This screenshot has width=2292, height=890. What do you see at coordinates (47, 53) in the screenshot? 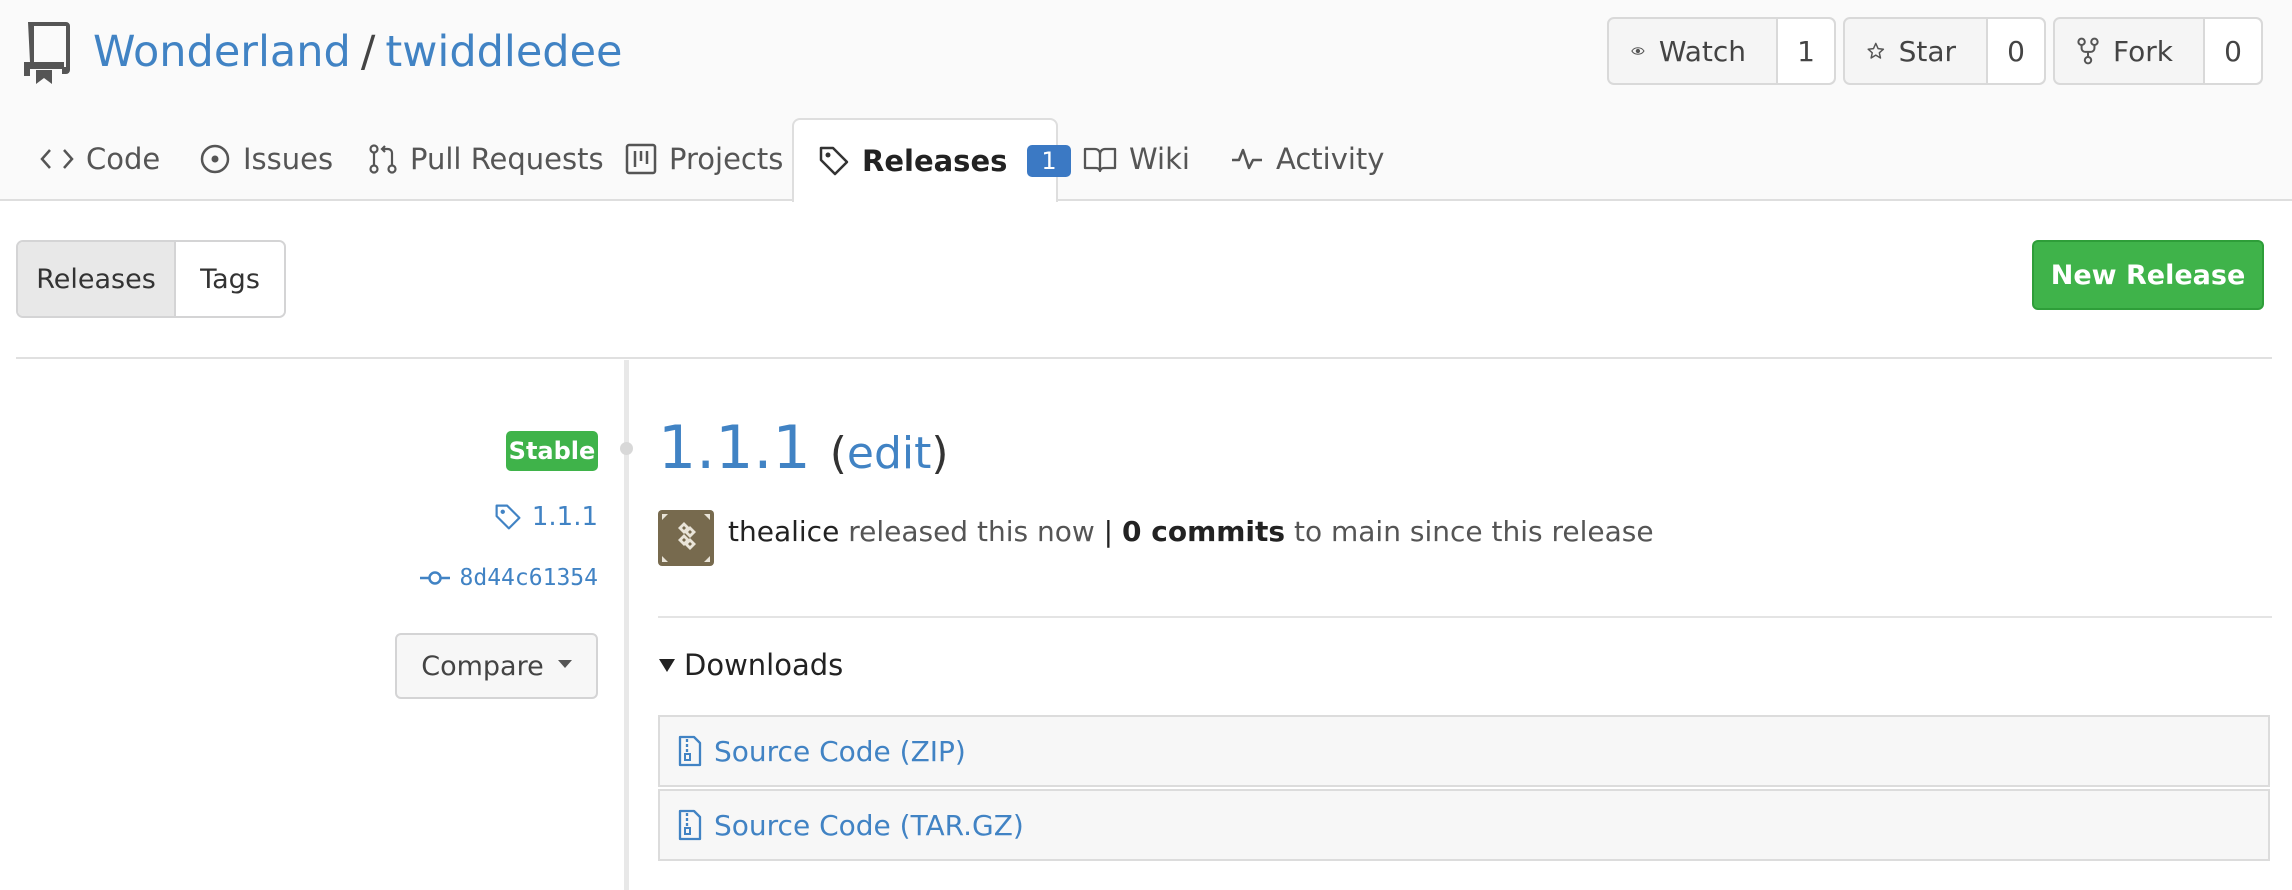
I see `repo-icon` at bounding box center [47, 53].